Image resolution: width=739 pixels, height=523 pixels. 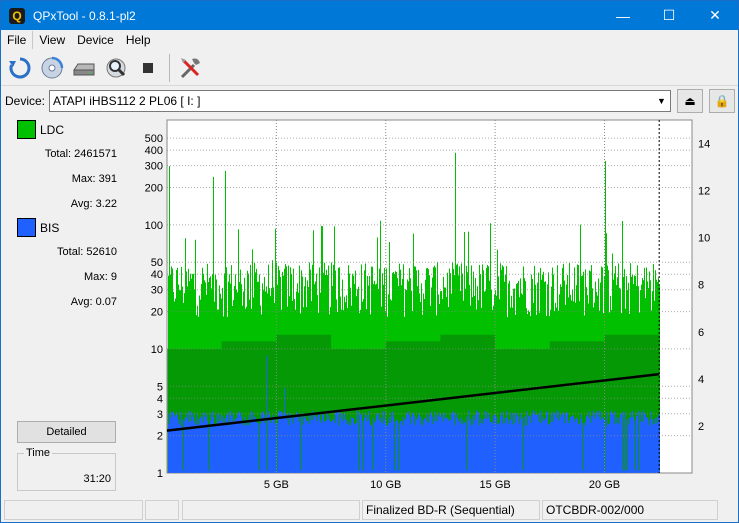 What do you see at coordinates (690, 101) in the screenshot?
I see `eject-button: ⏏` at bounding box center [690, 101].